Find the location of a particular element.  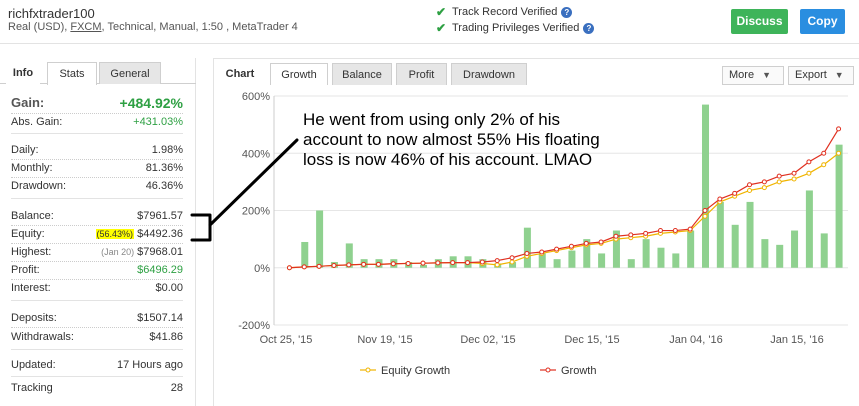

x-tick-label: Dec 15, '15 is located at coordinates (591, 340).